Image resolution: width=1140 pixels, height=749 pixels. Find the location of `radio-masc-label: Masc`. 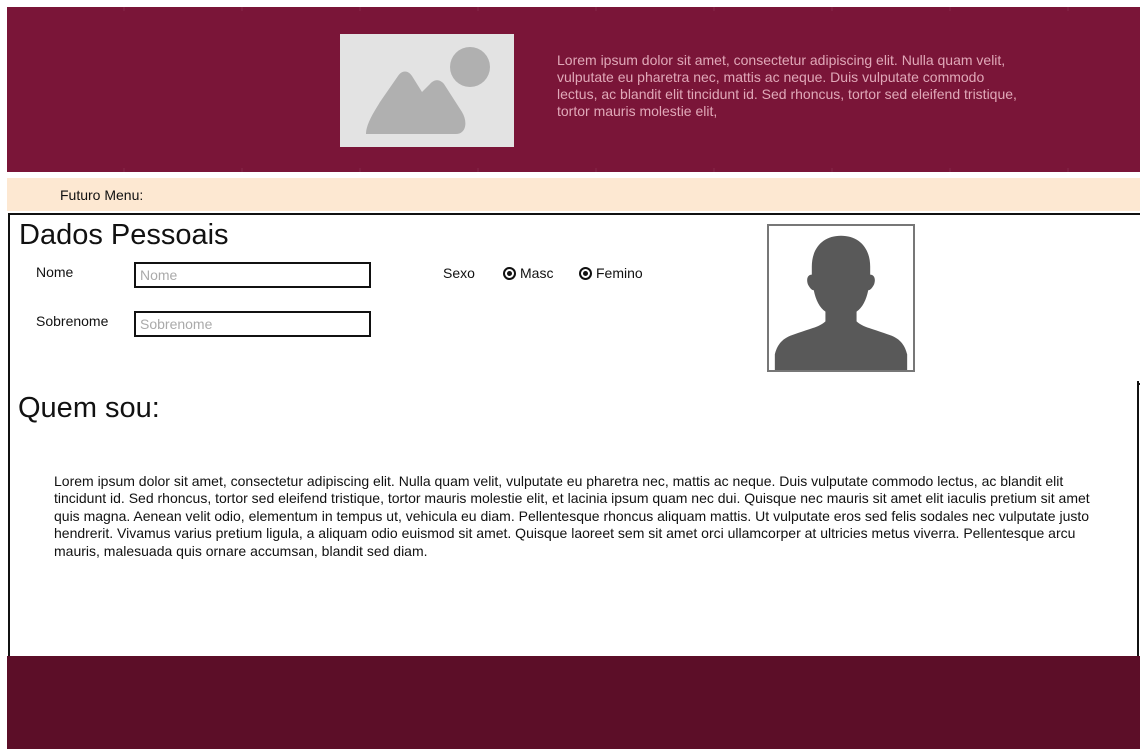

radio-masc-label: Masc is located at coordinates (537, 273).